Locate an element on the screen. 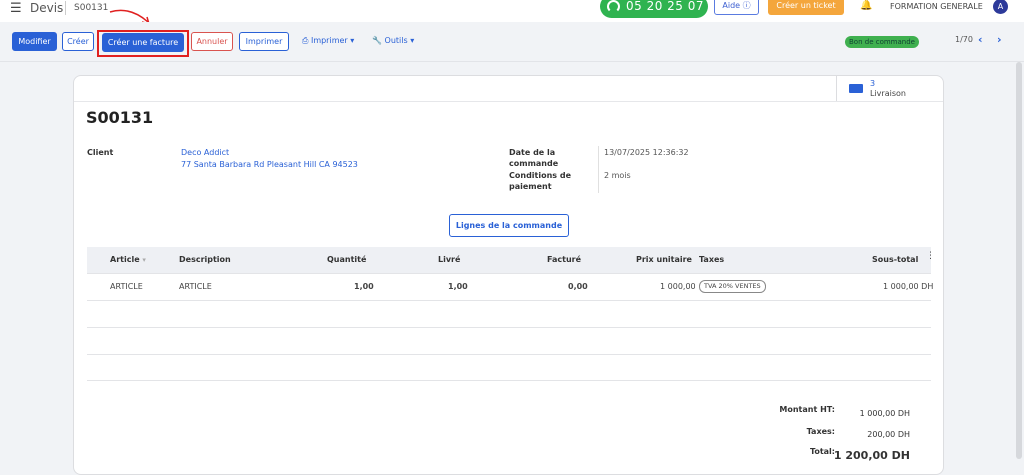 This screenshot has height=475, width=1024. cell-article: ARTICLE is located at coordinates (126, 286).